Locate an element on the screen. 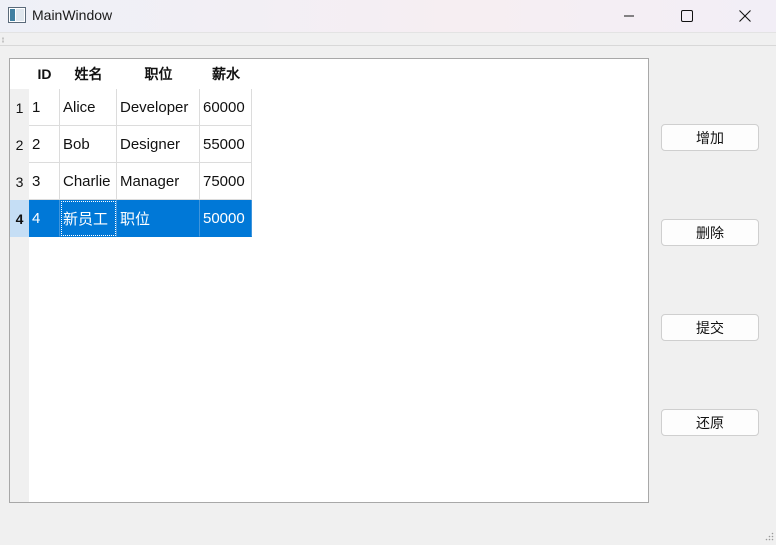 Image resolution: width=776 pixels, height=545 pixels. maximize-icon is located at coordinates (687, 16).